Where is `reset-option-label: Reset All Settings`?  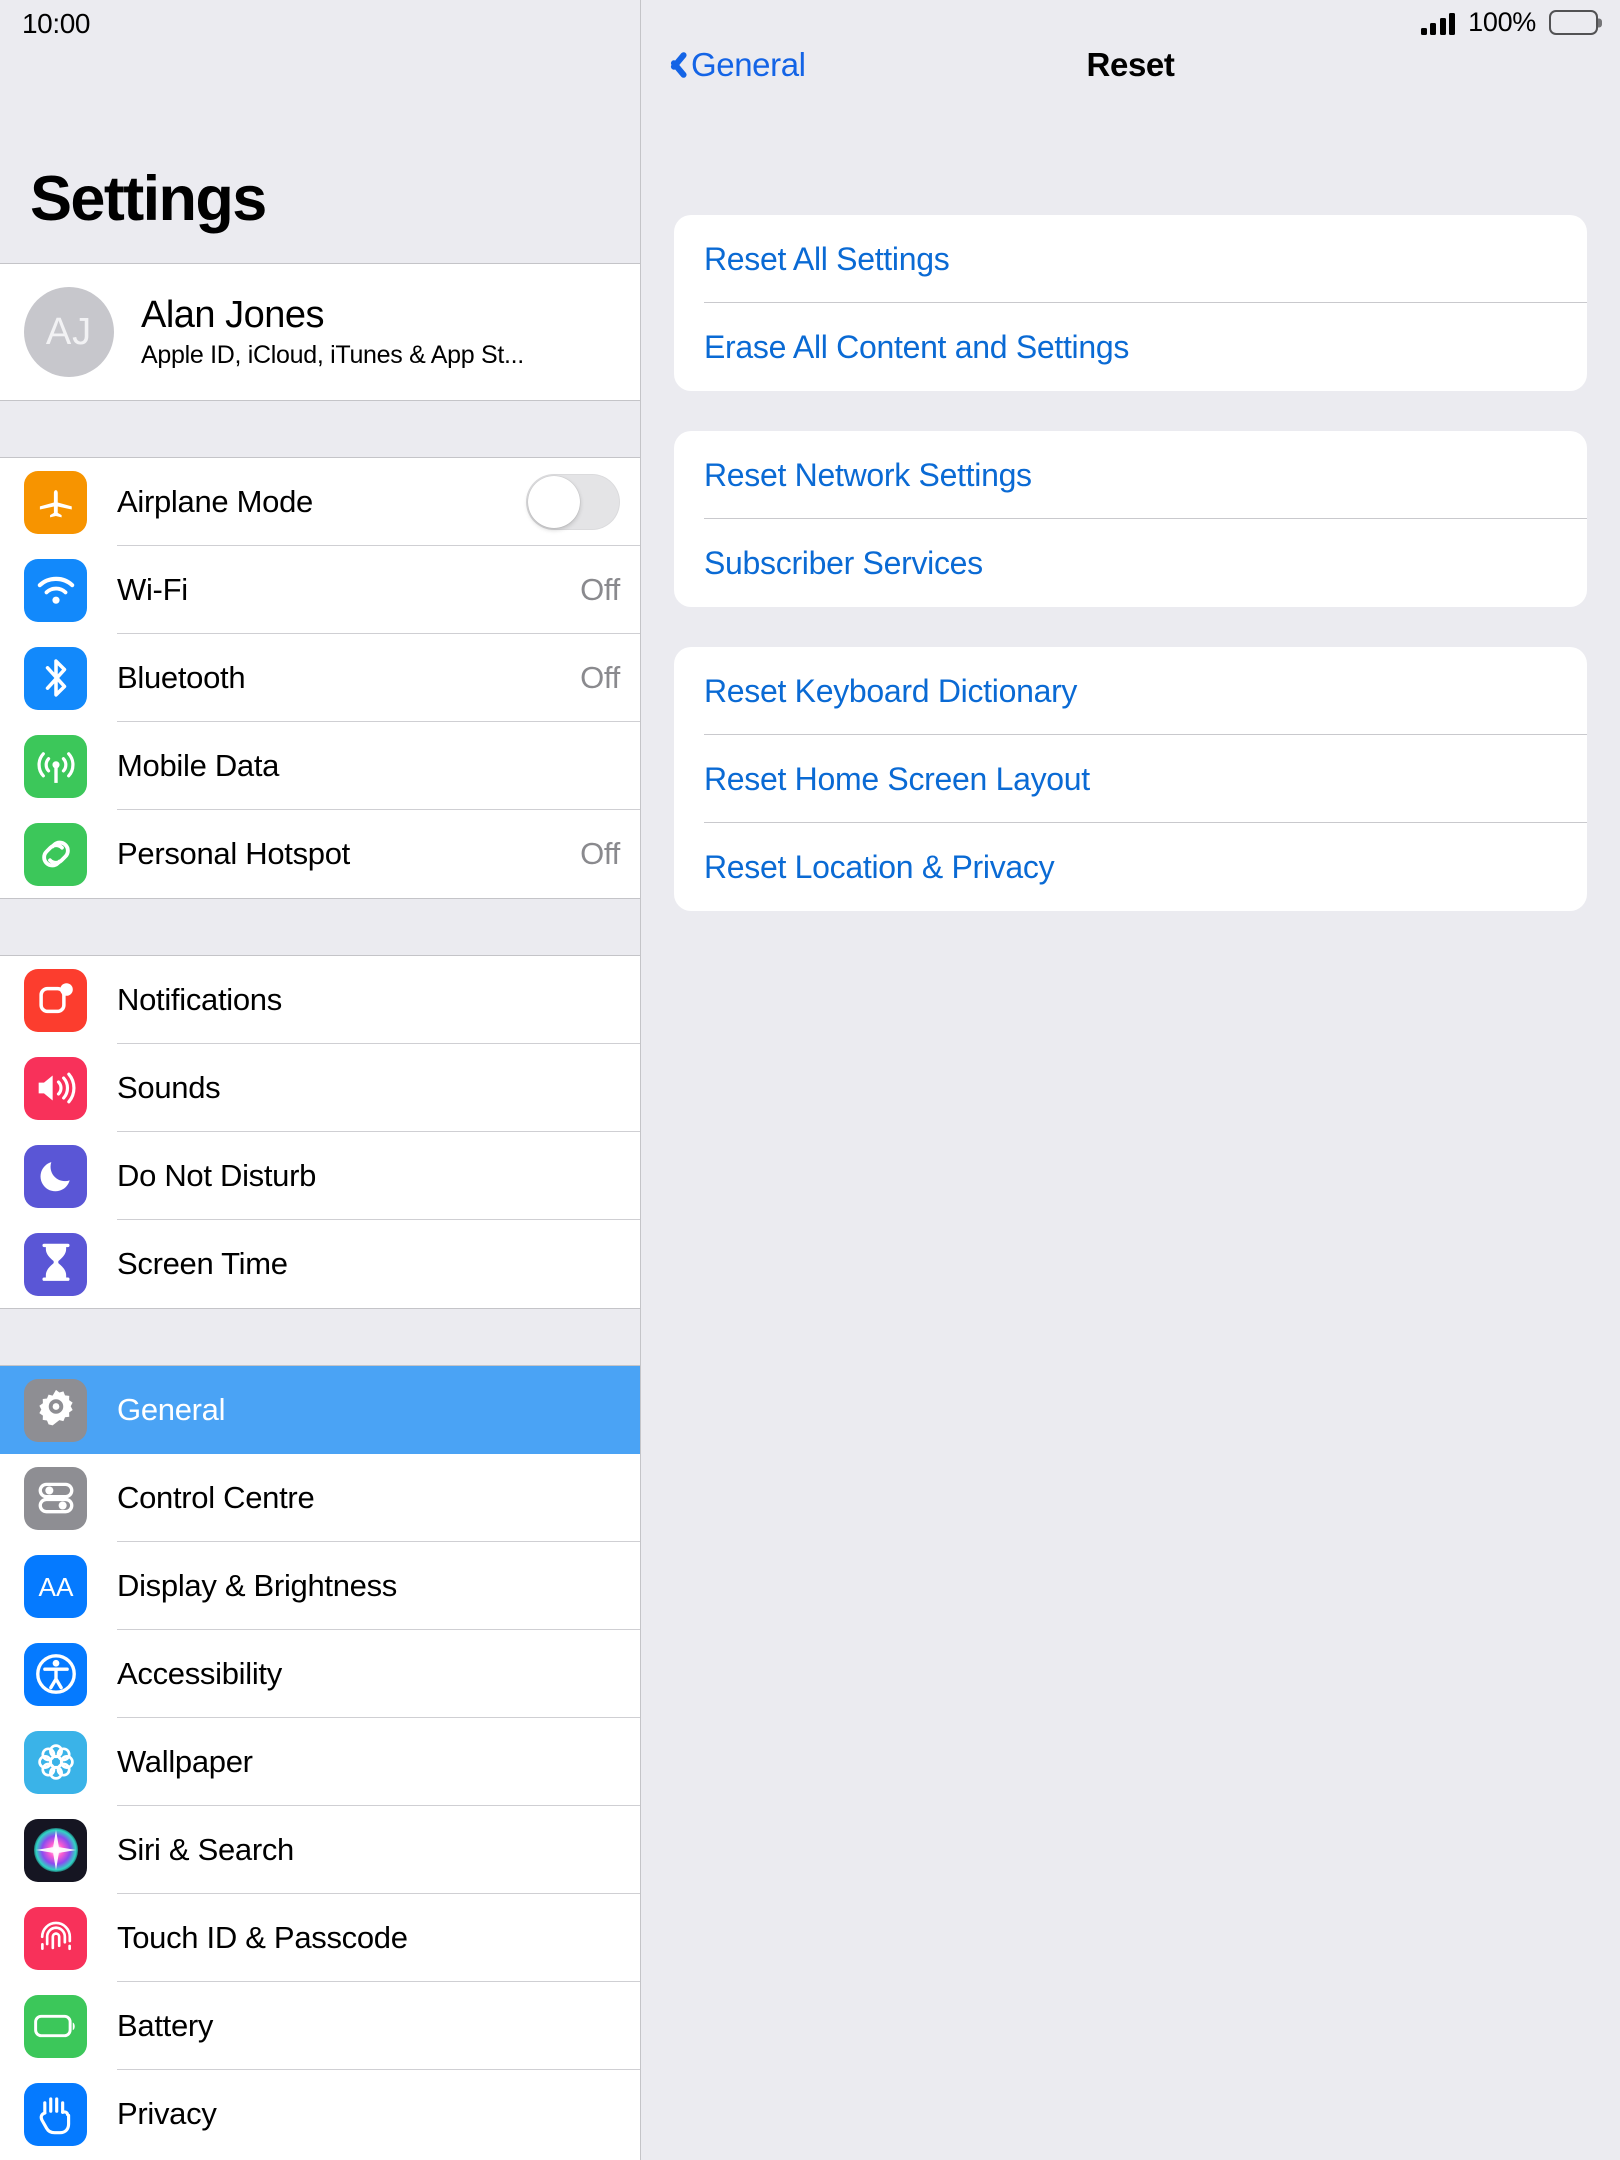
reset-option-label: Reset All Settings is located at coordinates (827, 258).